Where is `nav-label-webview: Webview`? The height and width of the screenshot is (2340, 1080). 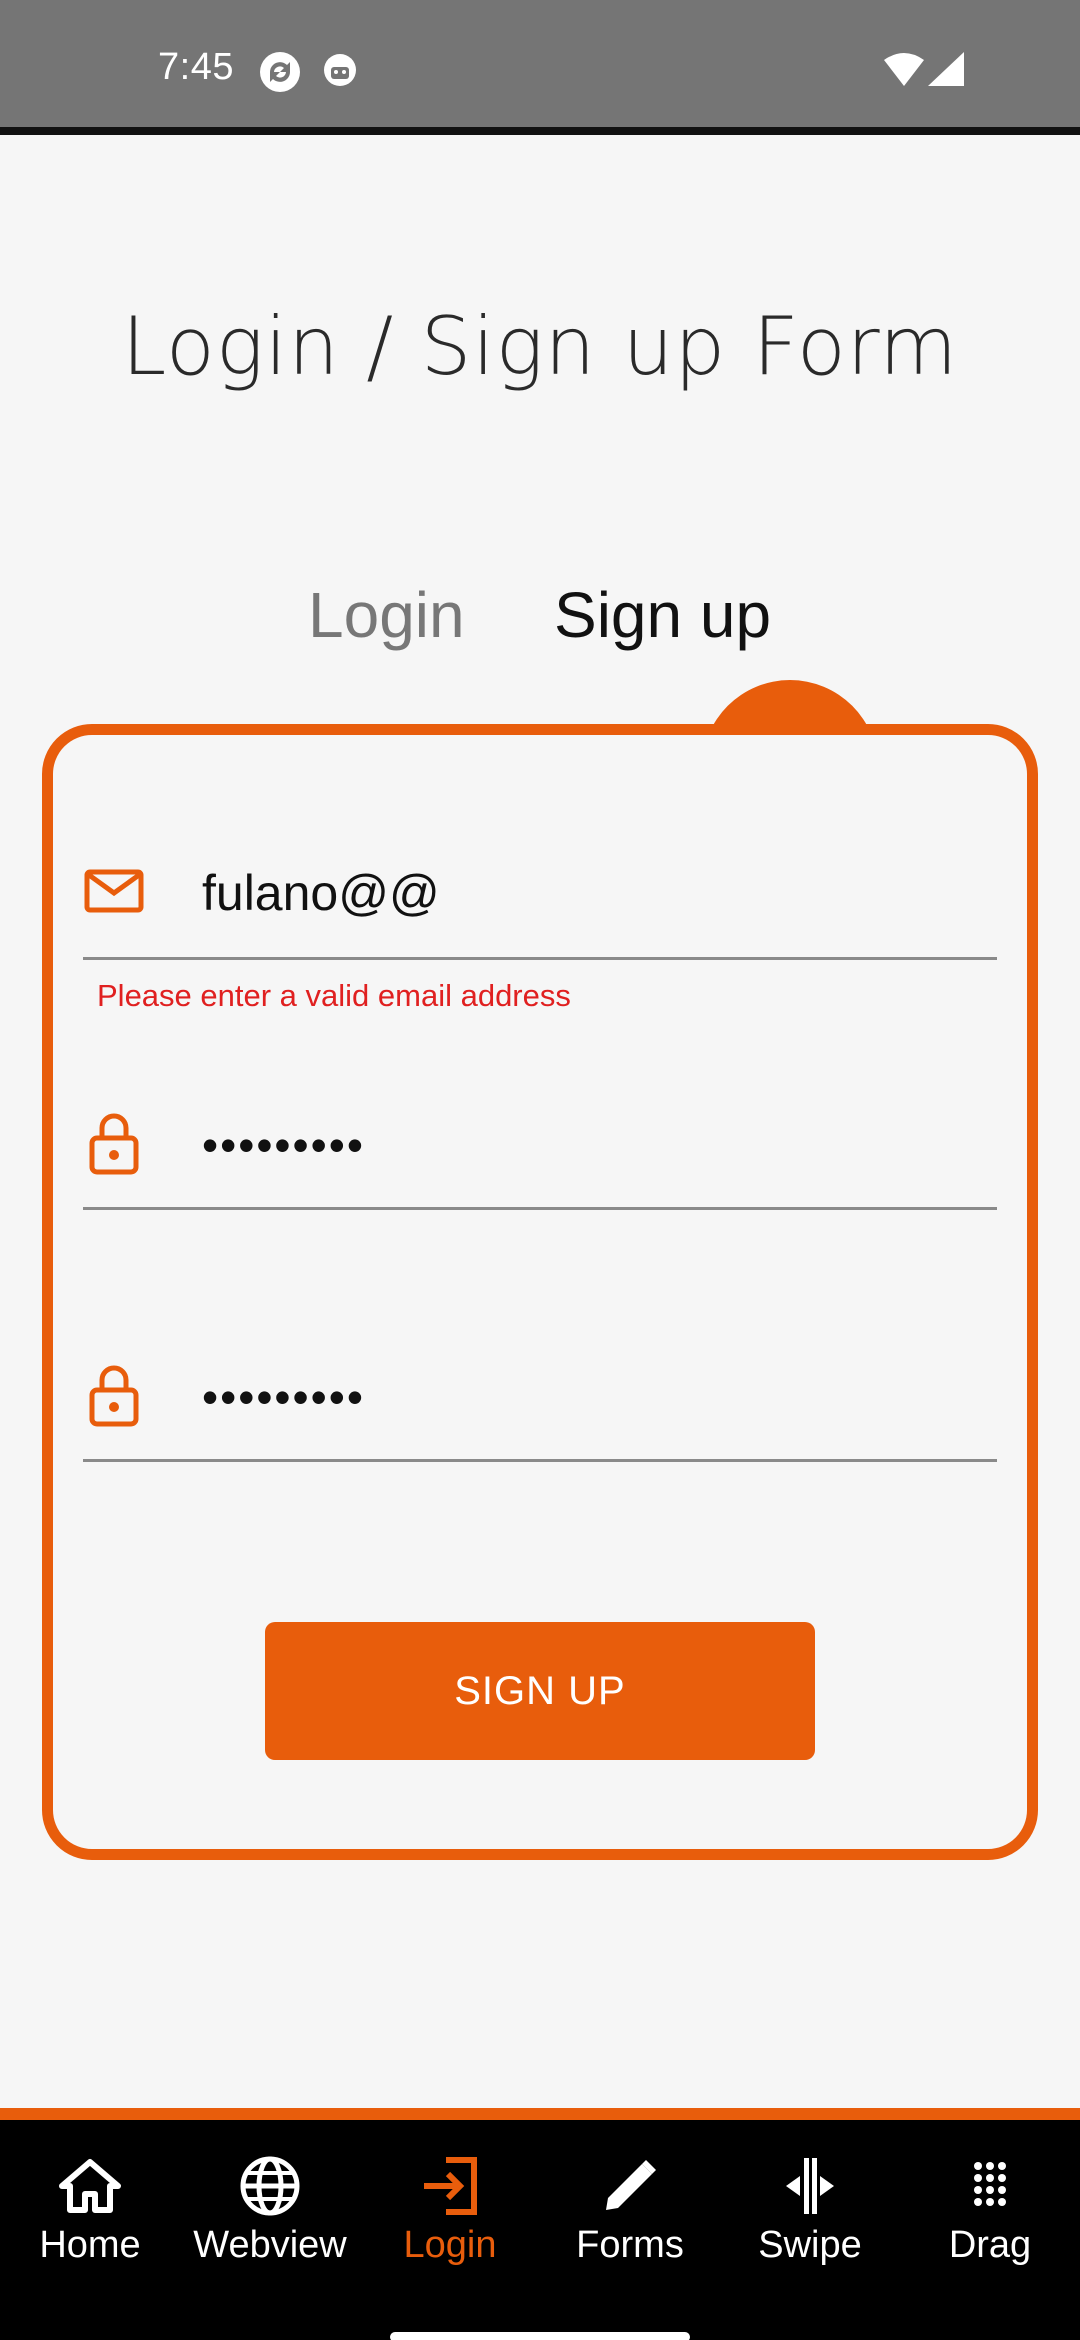 nav-label-webview: Webview is located at coordinates (270, 2245).